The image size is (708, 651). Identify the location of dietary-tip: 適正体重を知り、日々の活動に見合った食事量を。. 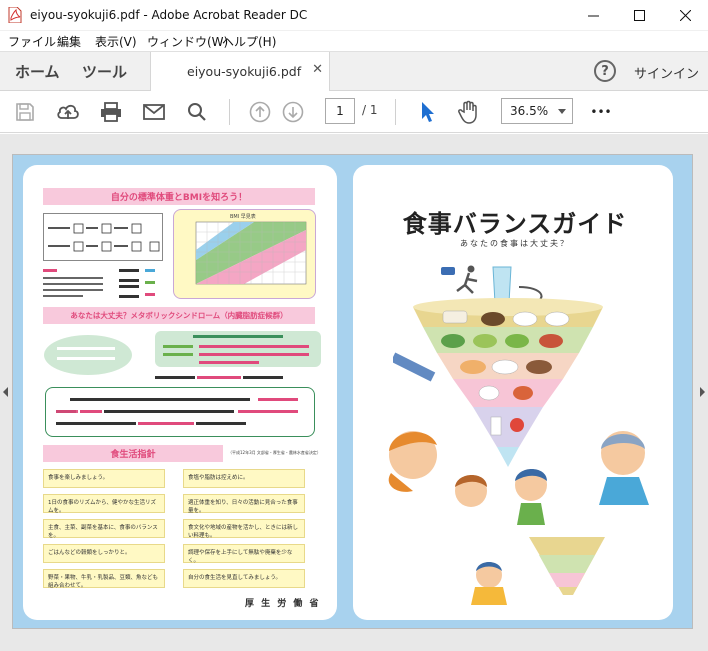
(244, 504).